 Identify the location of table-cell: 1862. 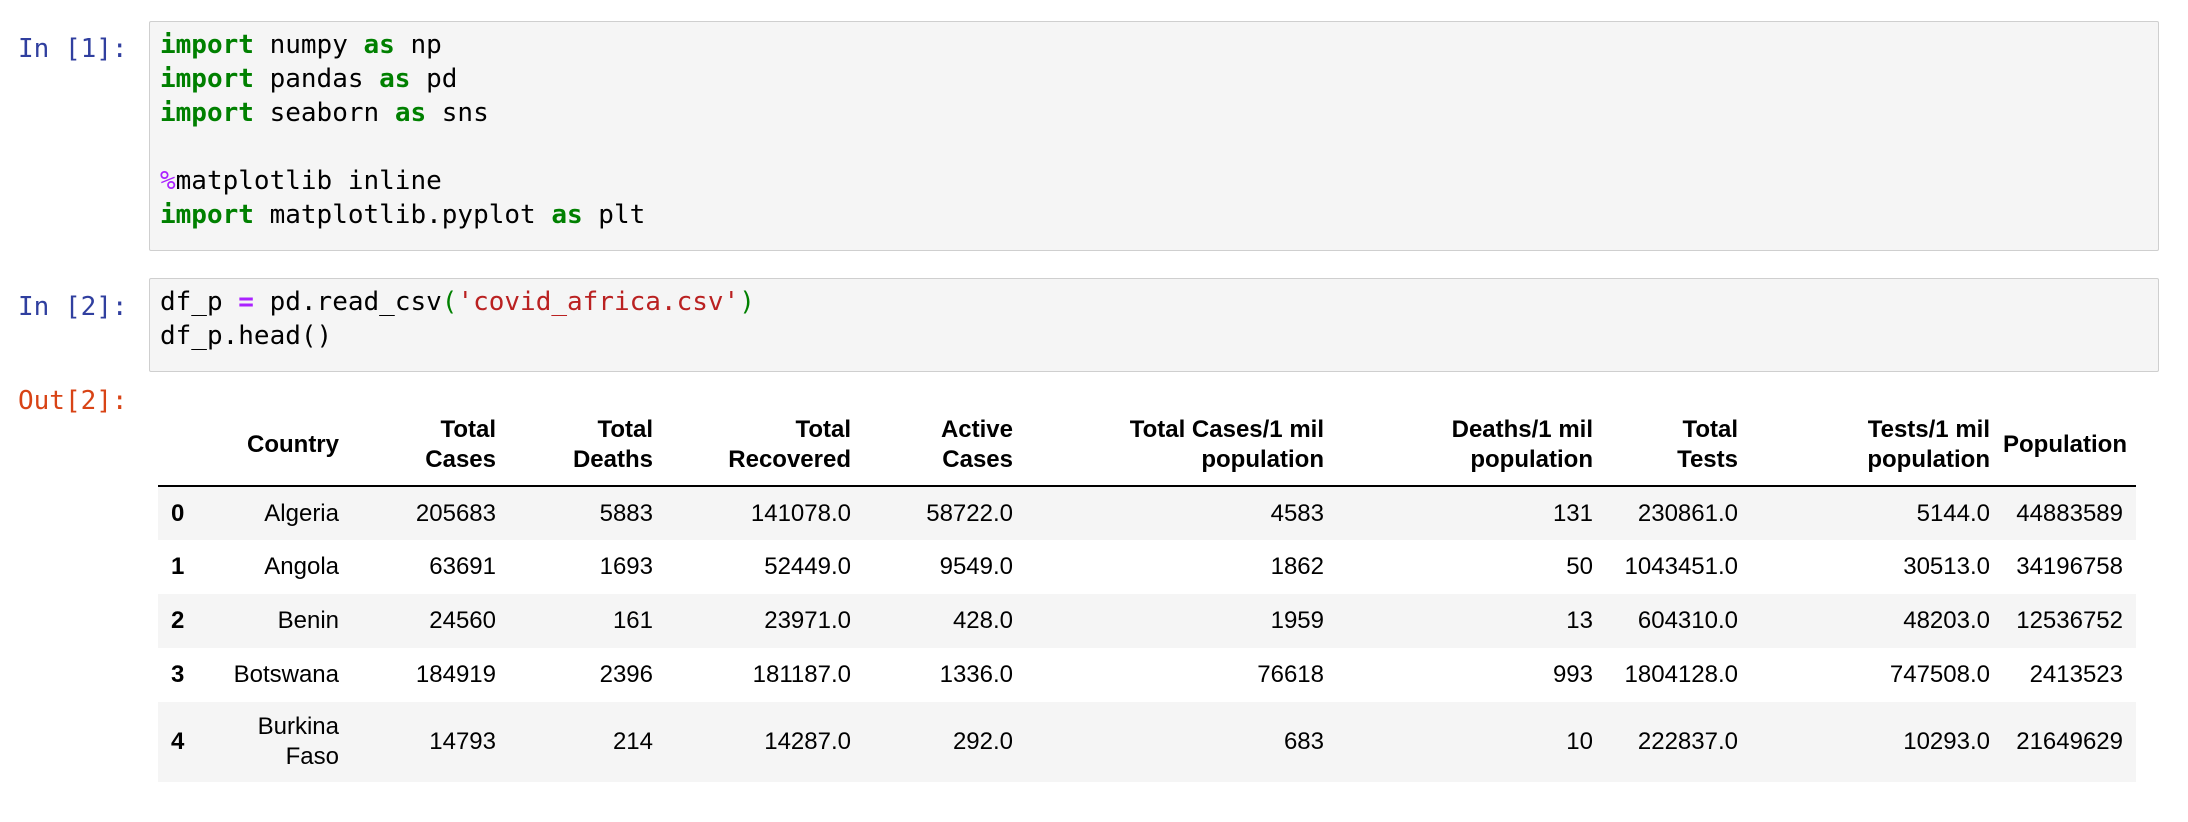
(1297, 566).